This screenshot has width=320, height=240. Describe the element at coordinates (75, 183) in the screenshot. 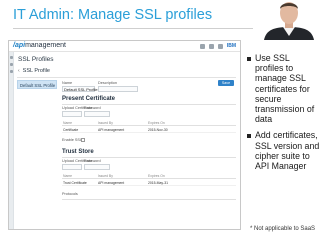

I see `trust-cert-name: Trust Certificate` at that location.